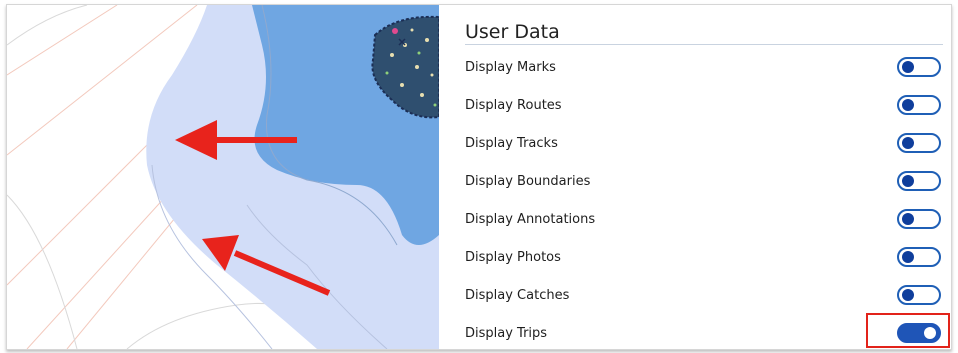 Image resolution: width=958 pixels, height=353 pixels. What do you see at coordinates (510, 67) in the screenshot?
I see `setting-label-marks: Display Marks` at bounding box center [510, 67].